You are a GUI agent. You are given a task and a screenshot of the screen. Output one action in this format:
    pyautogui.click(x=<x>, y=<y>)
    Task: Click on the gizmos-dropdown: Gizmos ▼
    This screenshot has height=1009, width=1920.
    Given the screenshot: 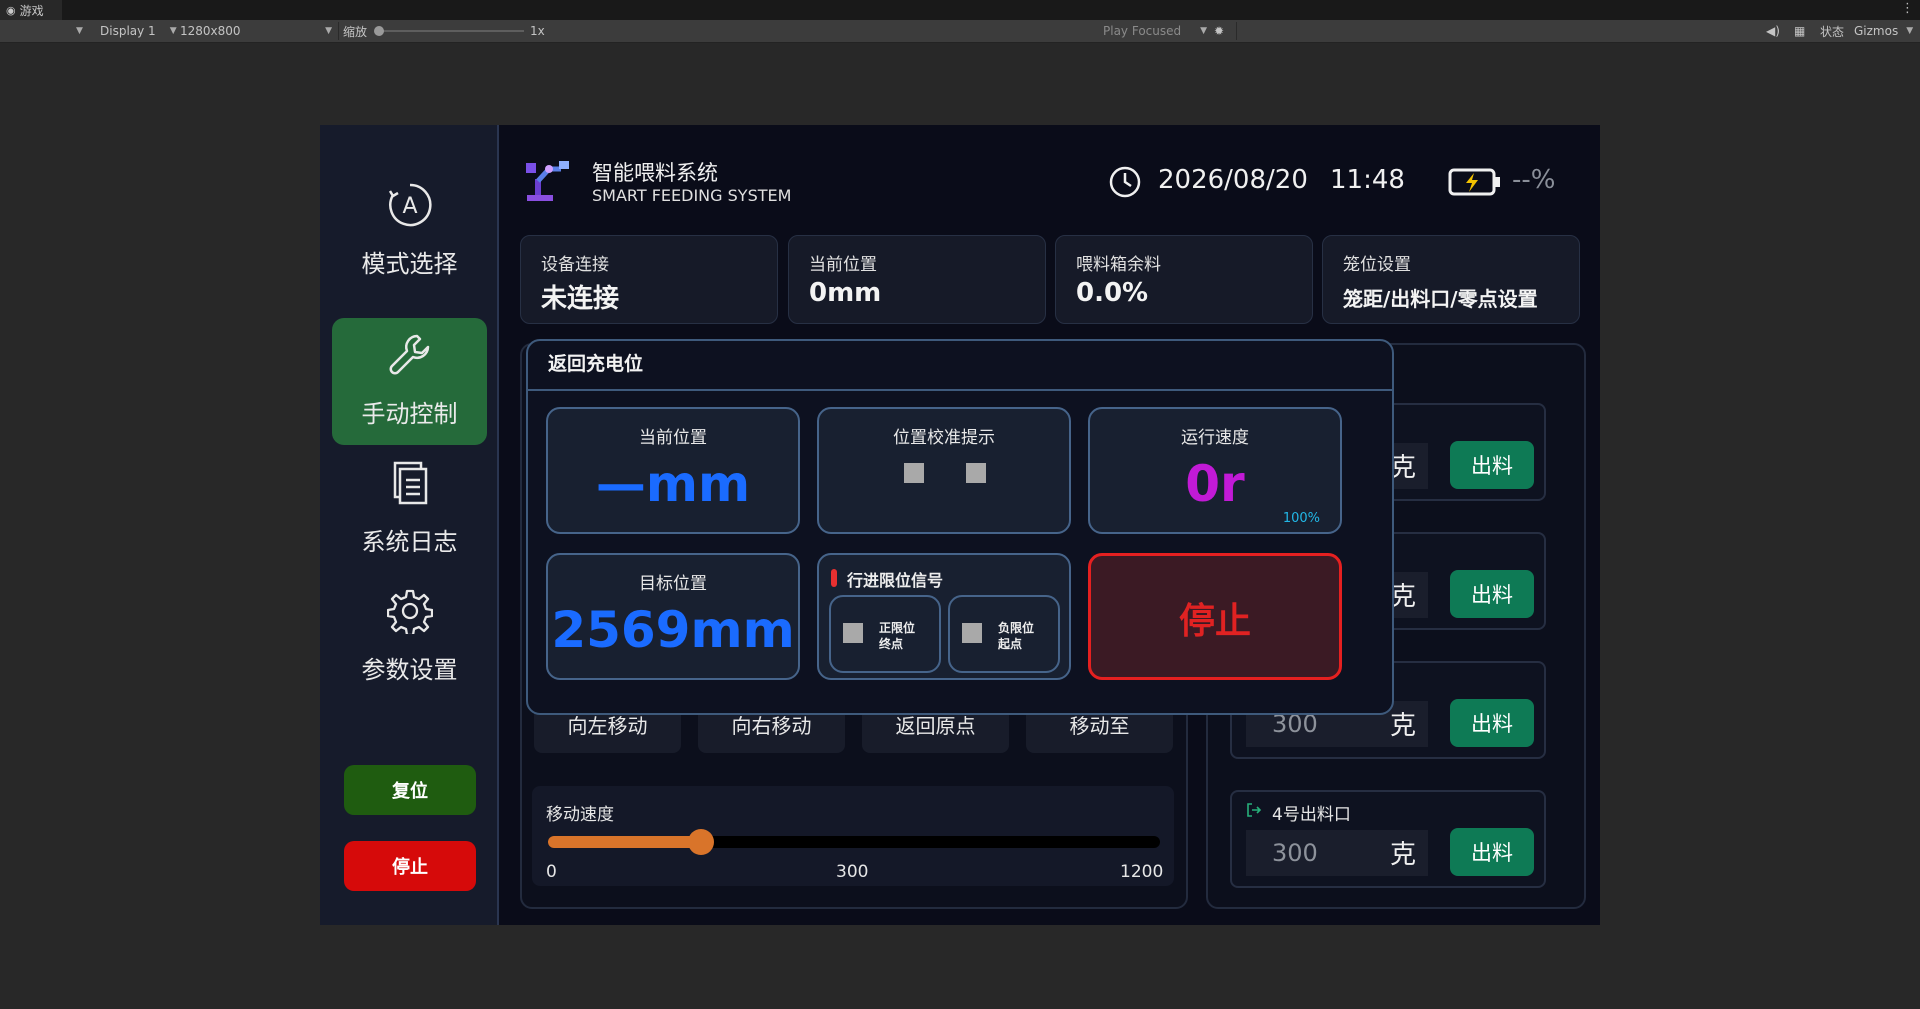 What is the action you would take?
    pyautogui.click(x=1883, y=31)
    